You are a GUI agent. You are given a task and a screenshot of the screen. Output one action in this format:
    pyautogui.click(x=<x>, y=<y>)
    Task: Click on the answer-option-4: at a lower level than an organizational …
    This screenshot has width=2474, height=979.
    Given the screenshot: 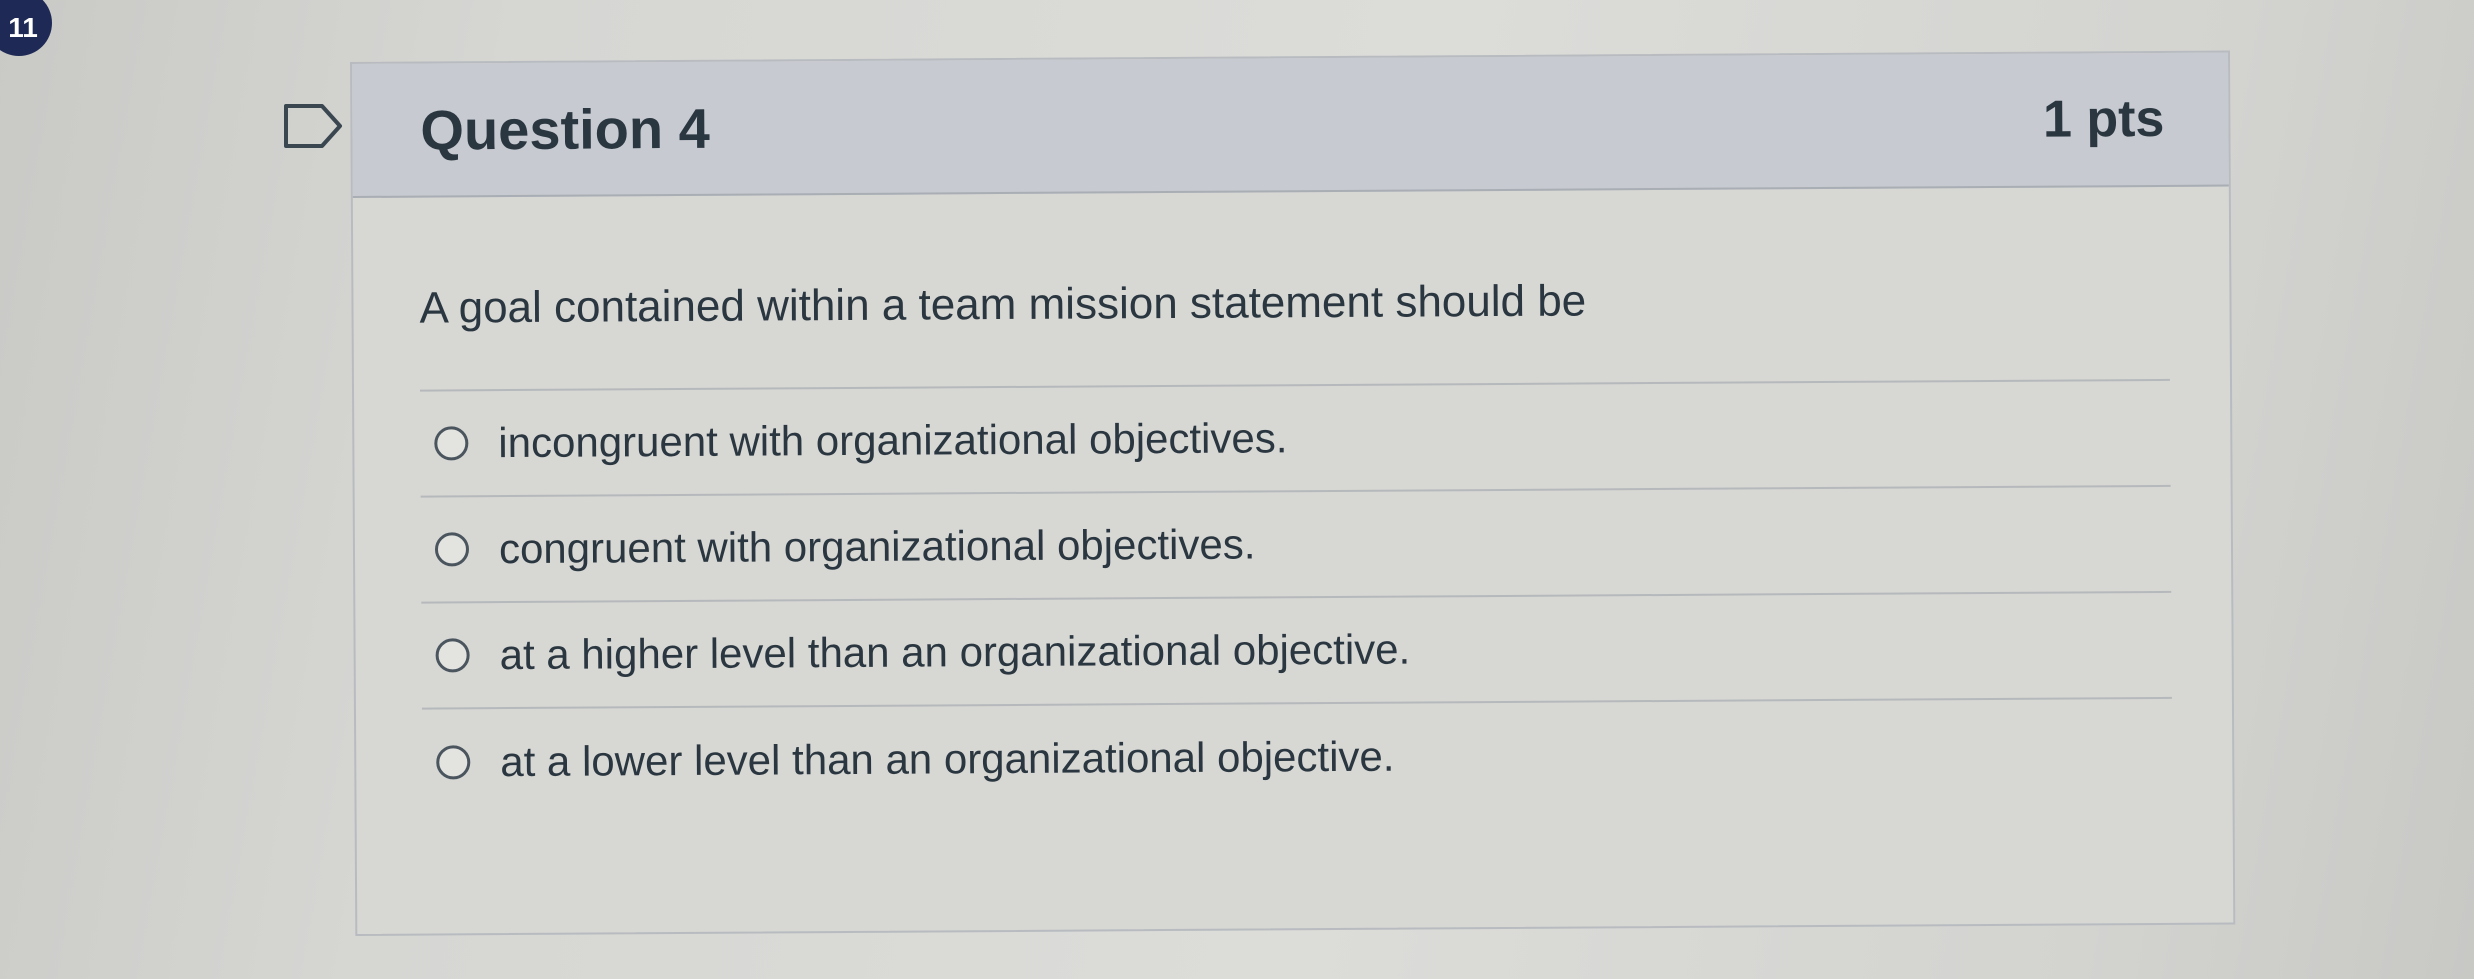 What is the action you would take?
    pyautogui.click(x=1297, y=757)
    